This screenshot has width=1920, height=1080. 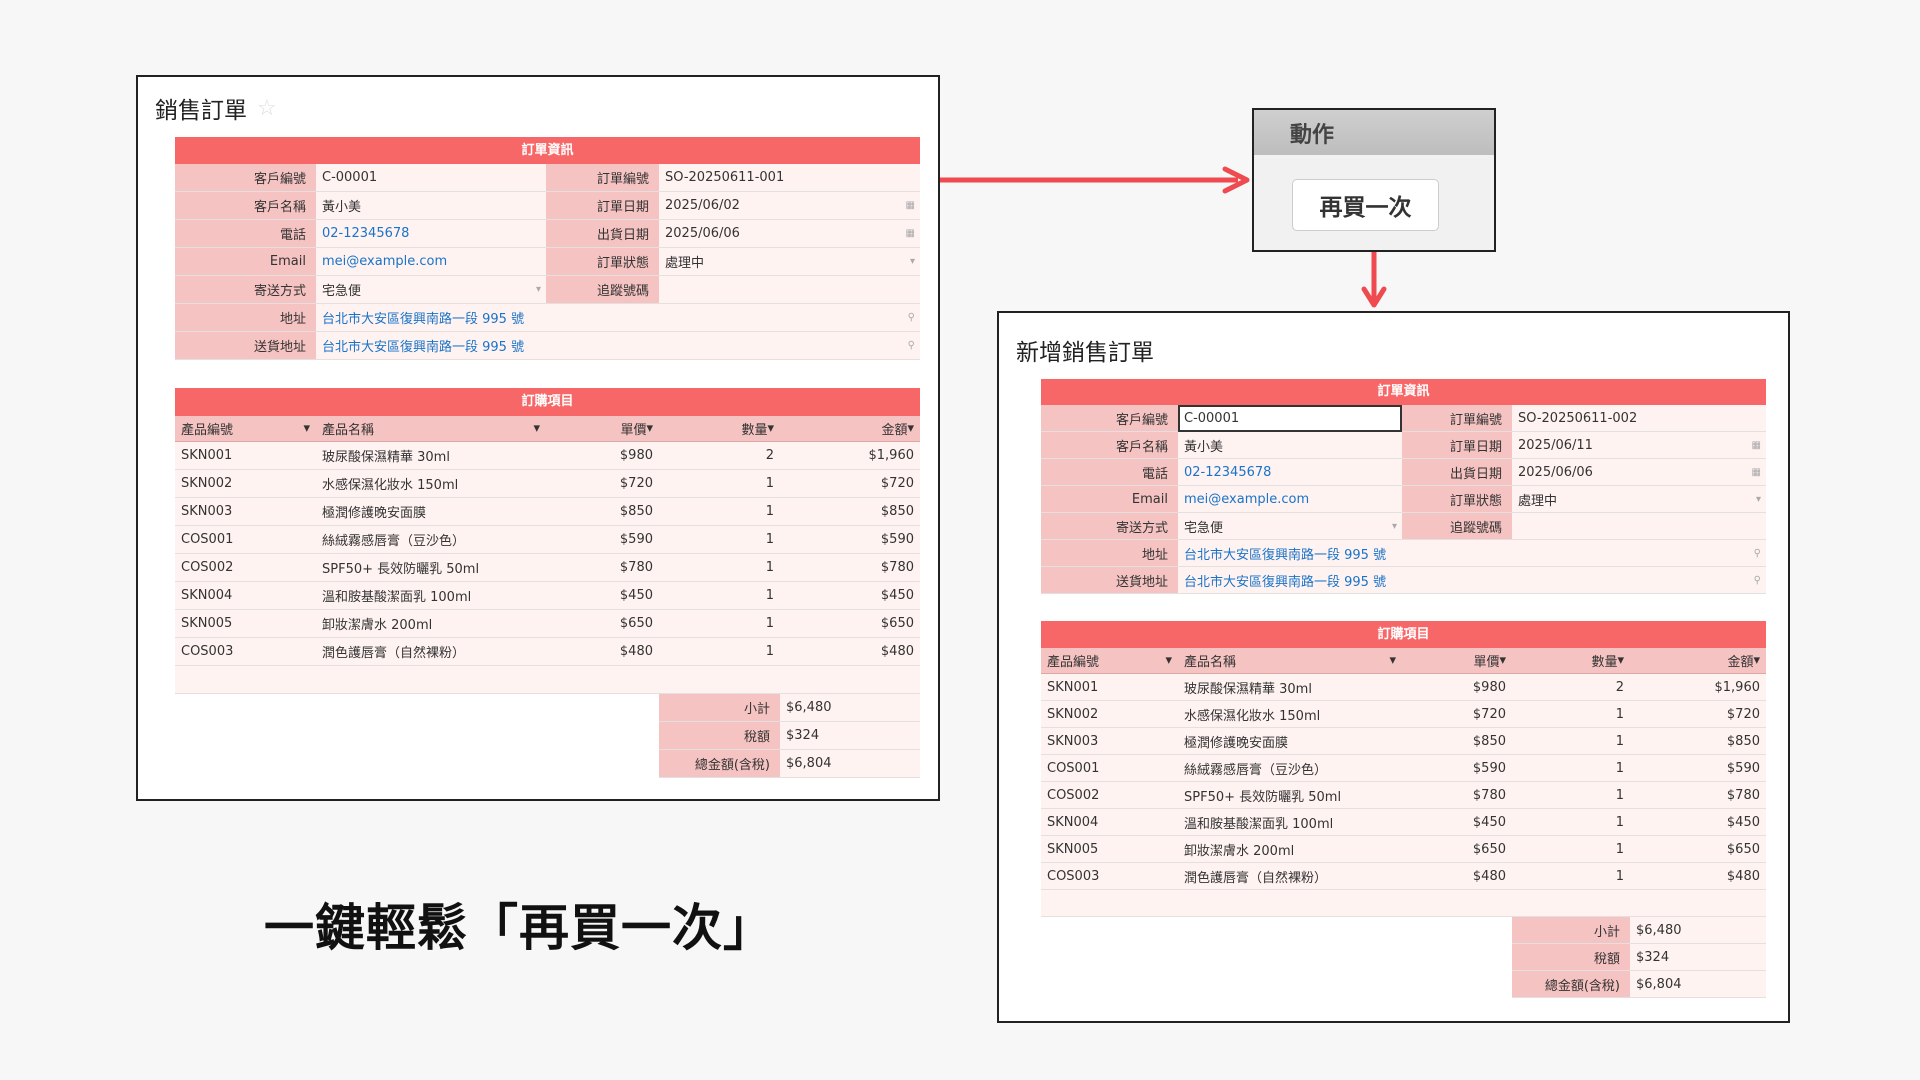 I want to click on action-panel: 動作 再買一次, so click(x=1374, y=180).